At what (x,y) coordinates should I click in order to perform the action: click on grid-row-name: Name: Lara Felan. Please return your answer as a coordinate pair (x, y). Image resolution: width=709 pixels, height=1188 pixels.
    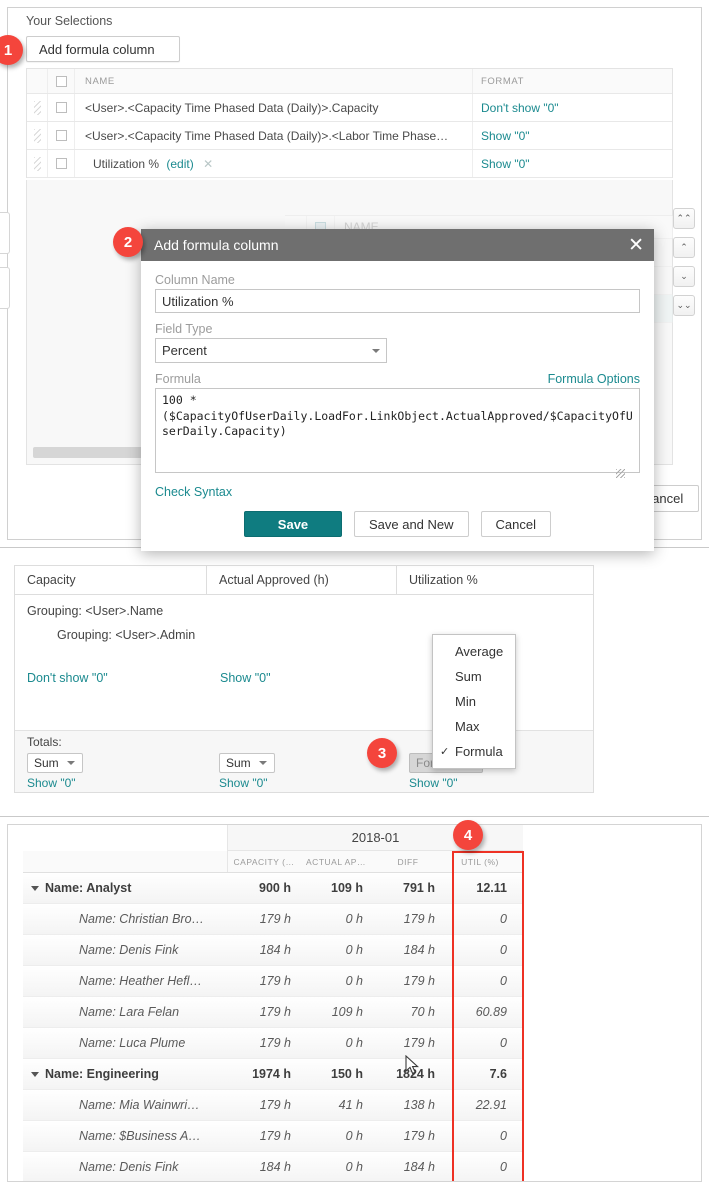
    Looking at the image, I should click on (129, 1012).